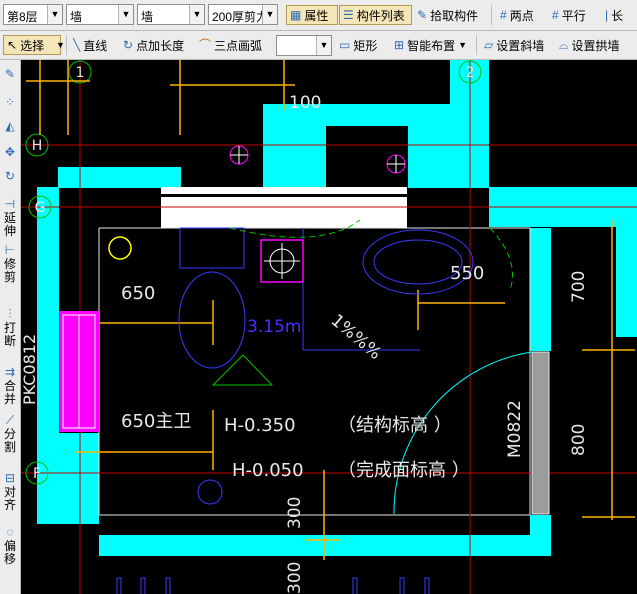 Image resolution: width=637 pixels, height=594 pixels. Describe the element at coordinates (100, 14) in the screenshot. I see `category-select: 墙 ▼` at that location.